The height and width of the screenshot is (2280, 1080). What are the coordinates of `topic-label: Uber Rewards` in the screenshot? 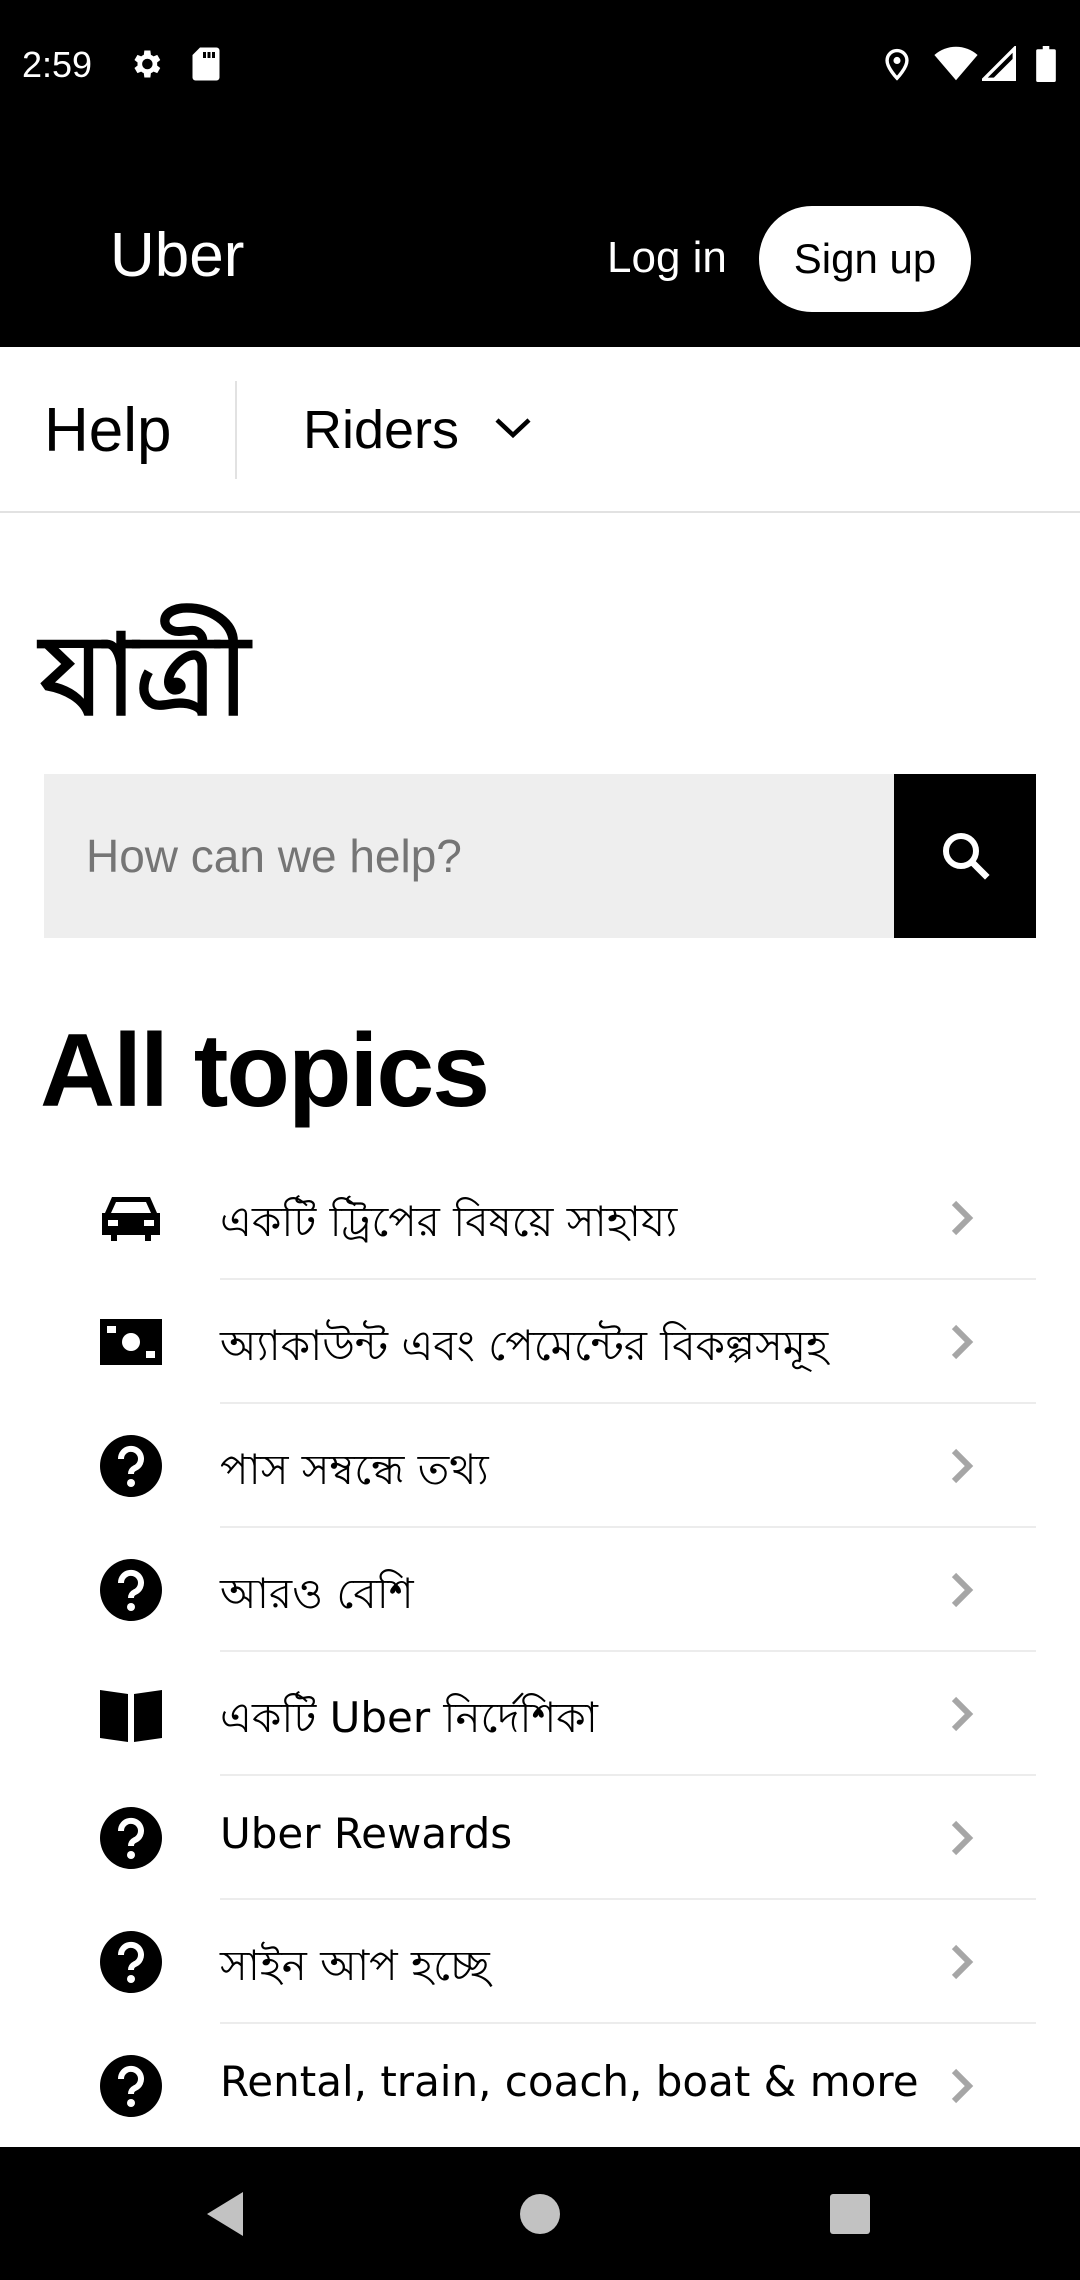 It's located at (366, 1833).